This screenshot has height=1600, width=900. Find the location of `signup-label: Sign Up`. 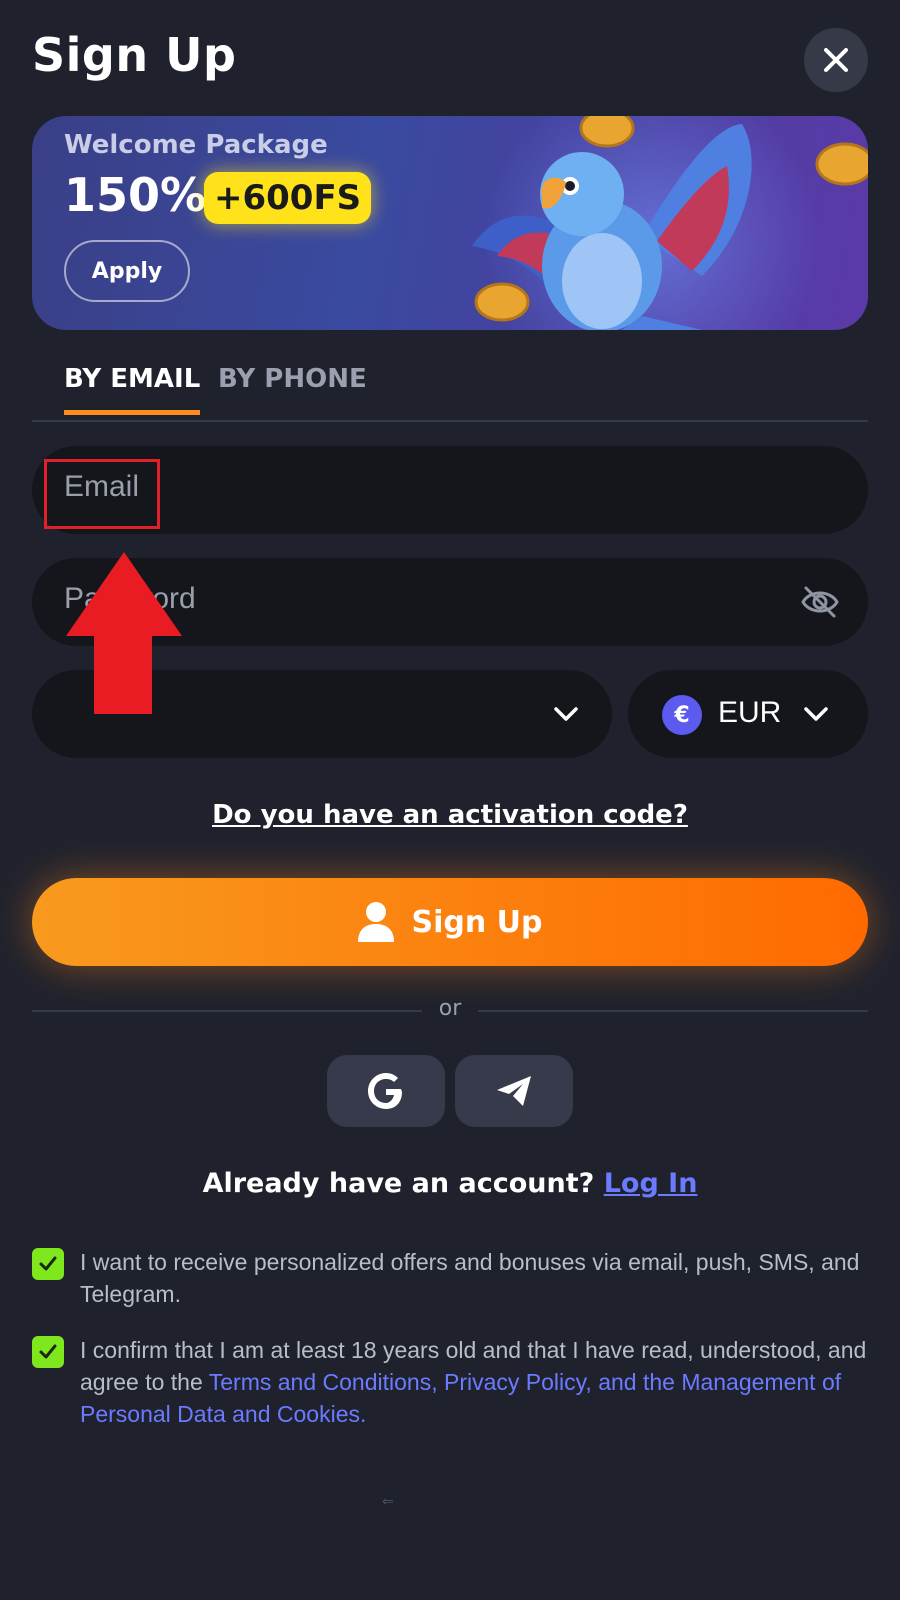

signup-label: Sign Up is located at coordinates (477, 922).